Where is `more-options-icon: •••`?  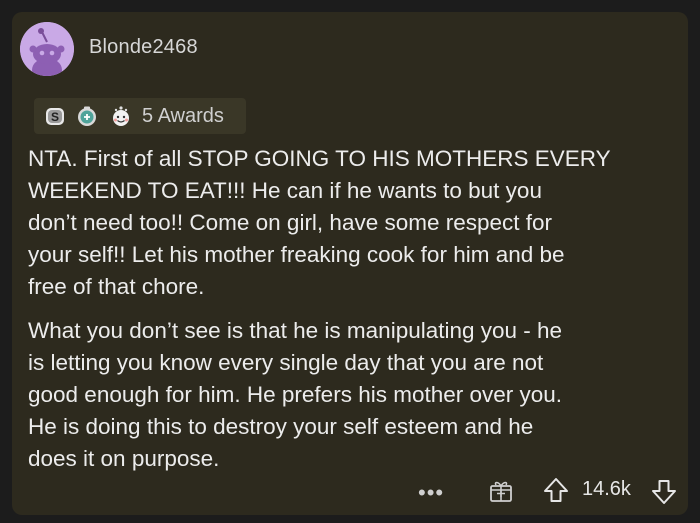 more-options-icon: ••• is located at coordinates (431, 493).